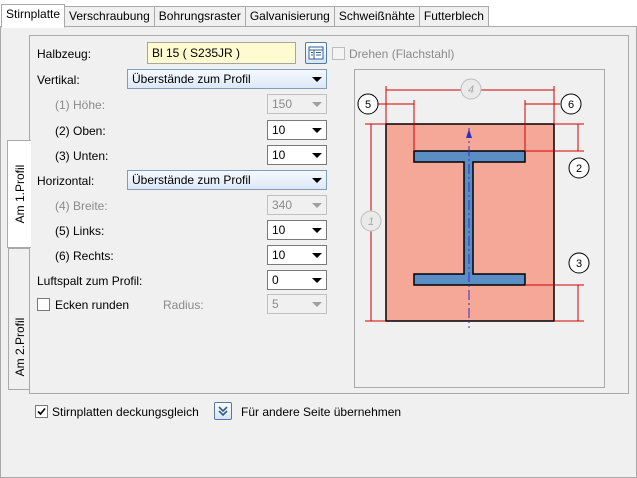  I want to click on hoehe-label: (1) Höhe:, so click(80, 105).